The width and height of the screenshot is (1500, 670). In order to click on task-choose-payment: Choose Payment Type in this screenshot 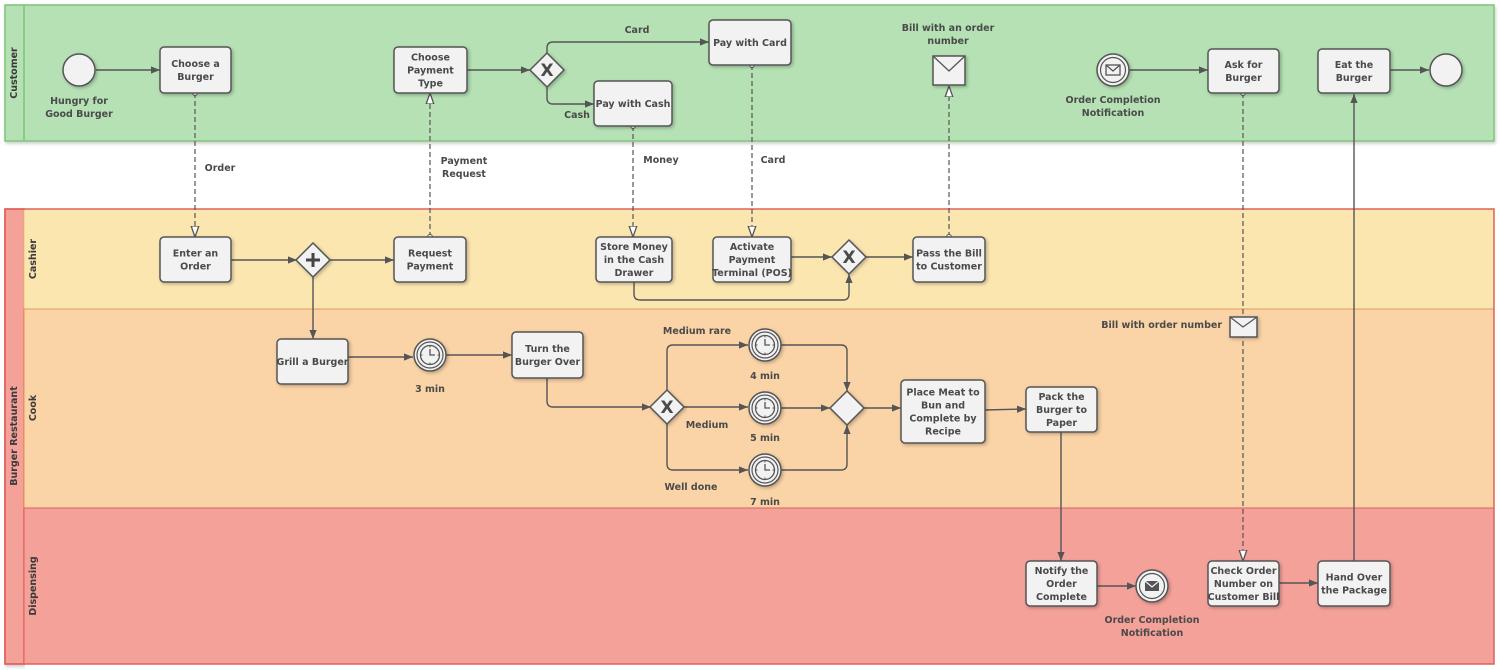, I will do `click(430, 70)`.